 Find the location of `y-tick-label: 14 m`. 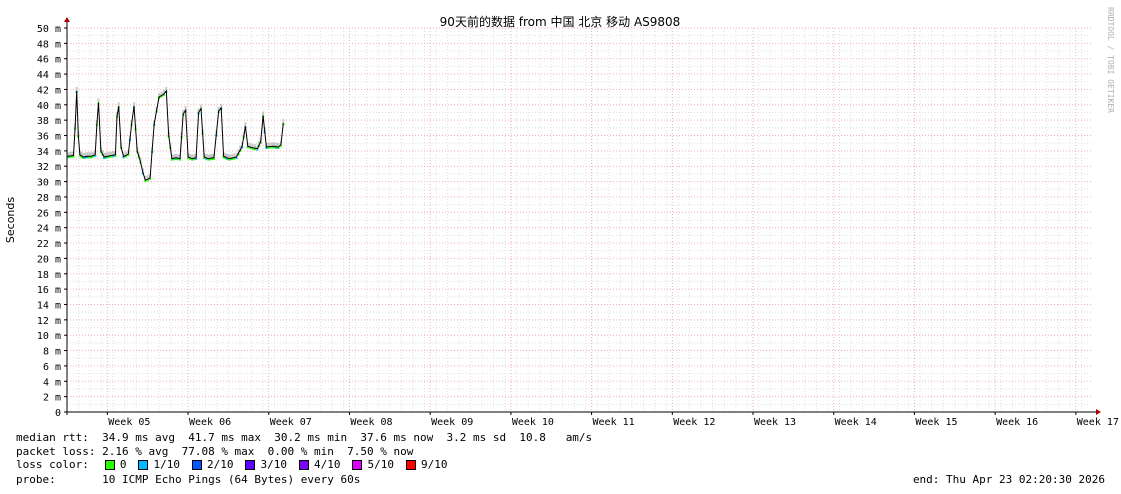

y-tick-label: 14 m is located at coordinates (49, 305).